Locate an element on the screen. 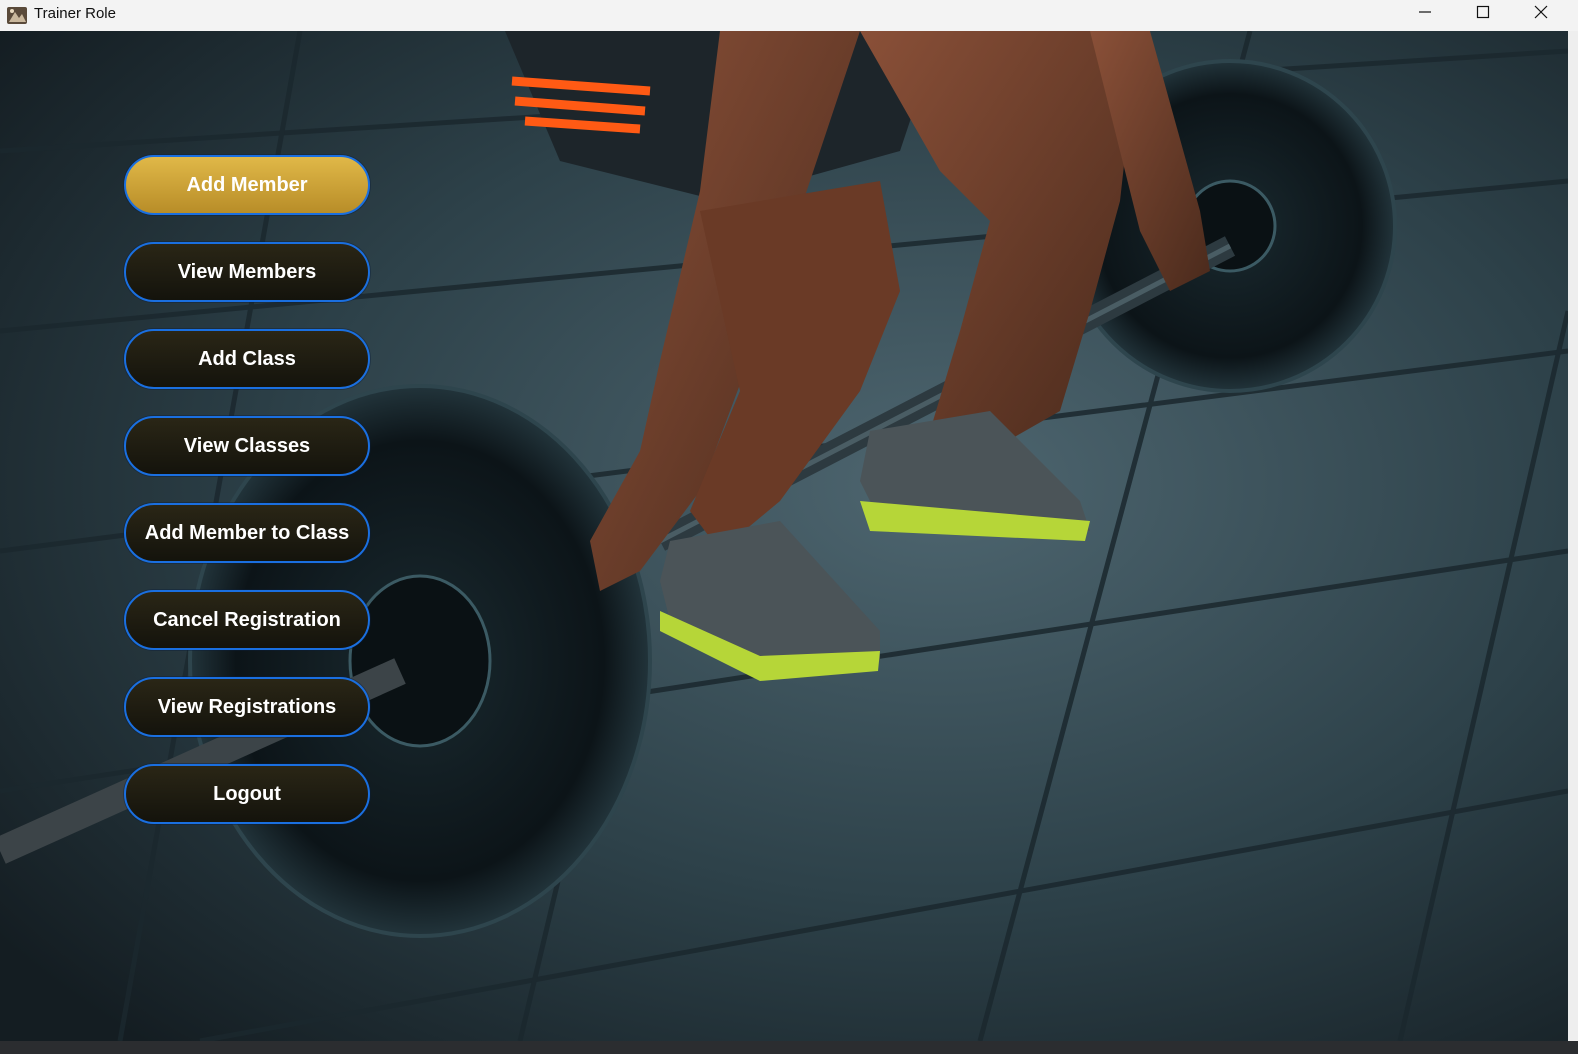  app-icon is located at coordinates (17, 15).